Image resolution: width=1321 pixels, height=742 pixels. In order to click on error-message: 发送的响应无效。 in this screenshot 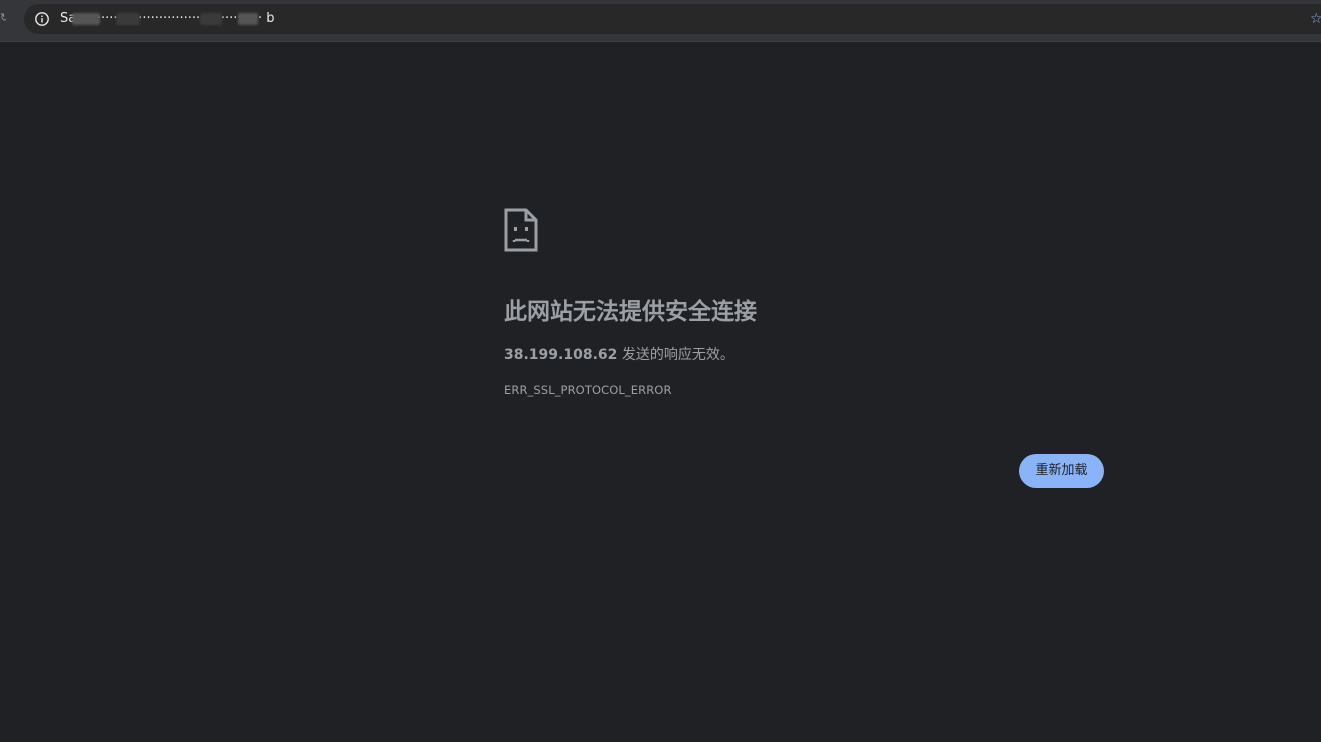, I will do `click(675, 355)`.